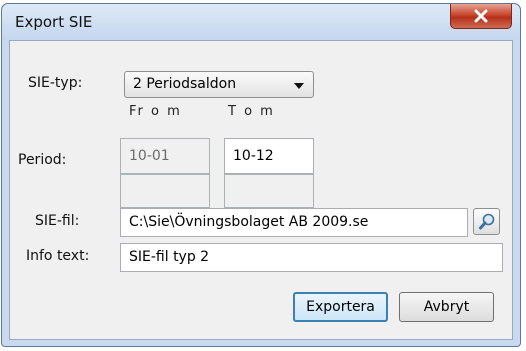 The height and width of the screenshot is (351, 526). I want to click on period-tom-value: 10-12, so click(253, 156).